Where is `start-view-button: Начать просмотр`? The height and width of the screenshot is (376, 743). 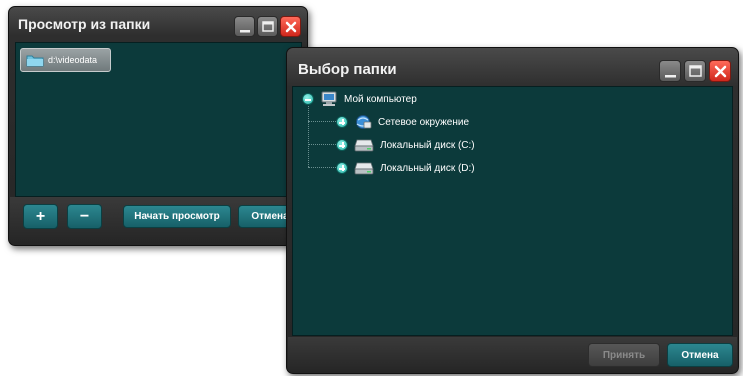 start-view-button: Начать просмотр is located at coordinates (177, 216).